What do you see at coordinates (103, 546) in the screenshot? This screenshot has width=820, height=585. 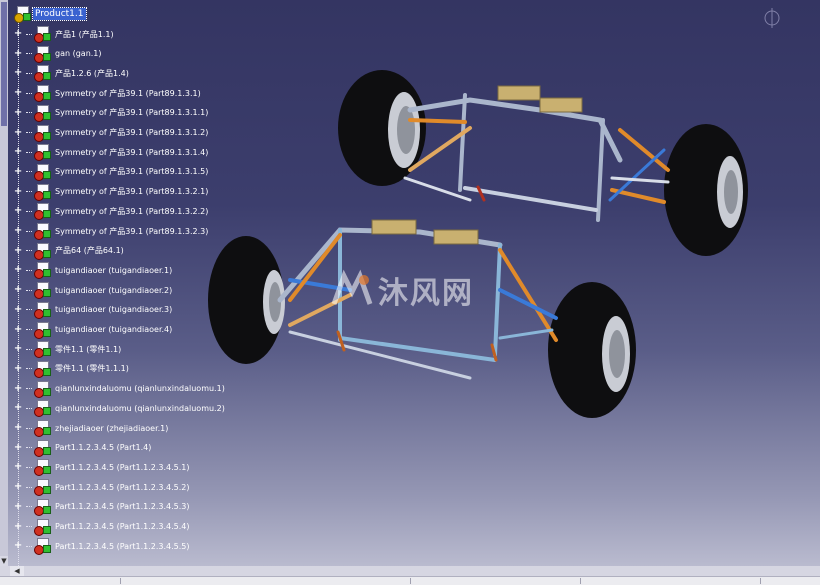 I see `tree-node: + Part1.1.2.3.4.5 (Part1.1.2.3.4.5.5)` at bounding box center [103, 546].